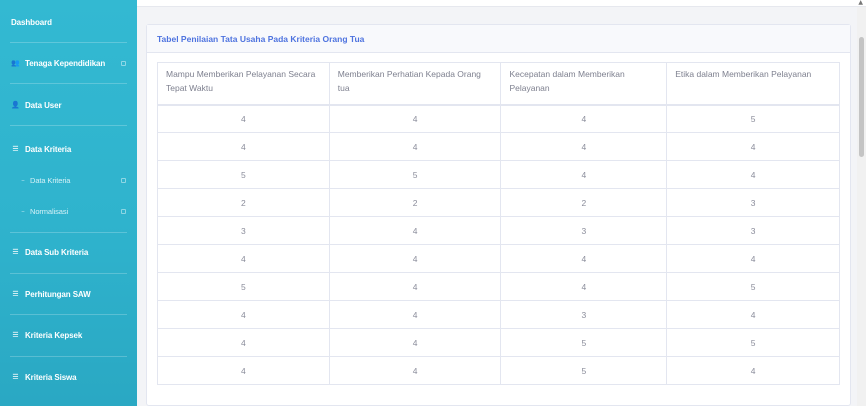  I want to click on table-row: 4455, so click(499, 343).